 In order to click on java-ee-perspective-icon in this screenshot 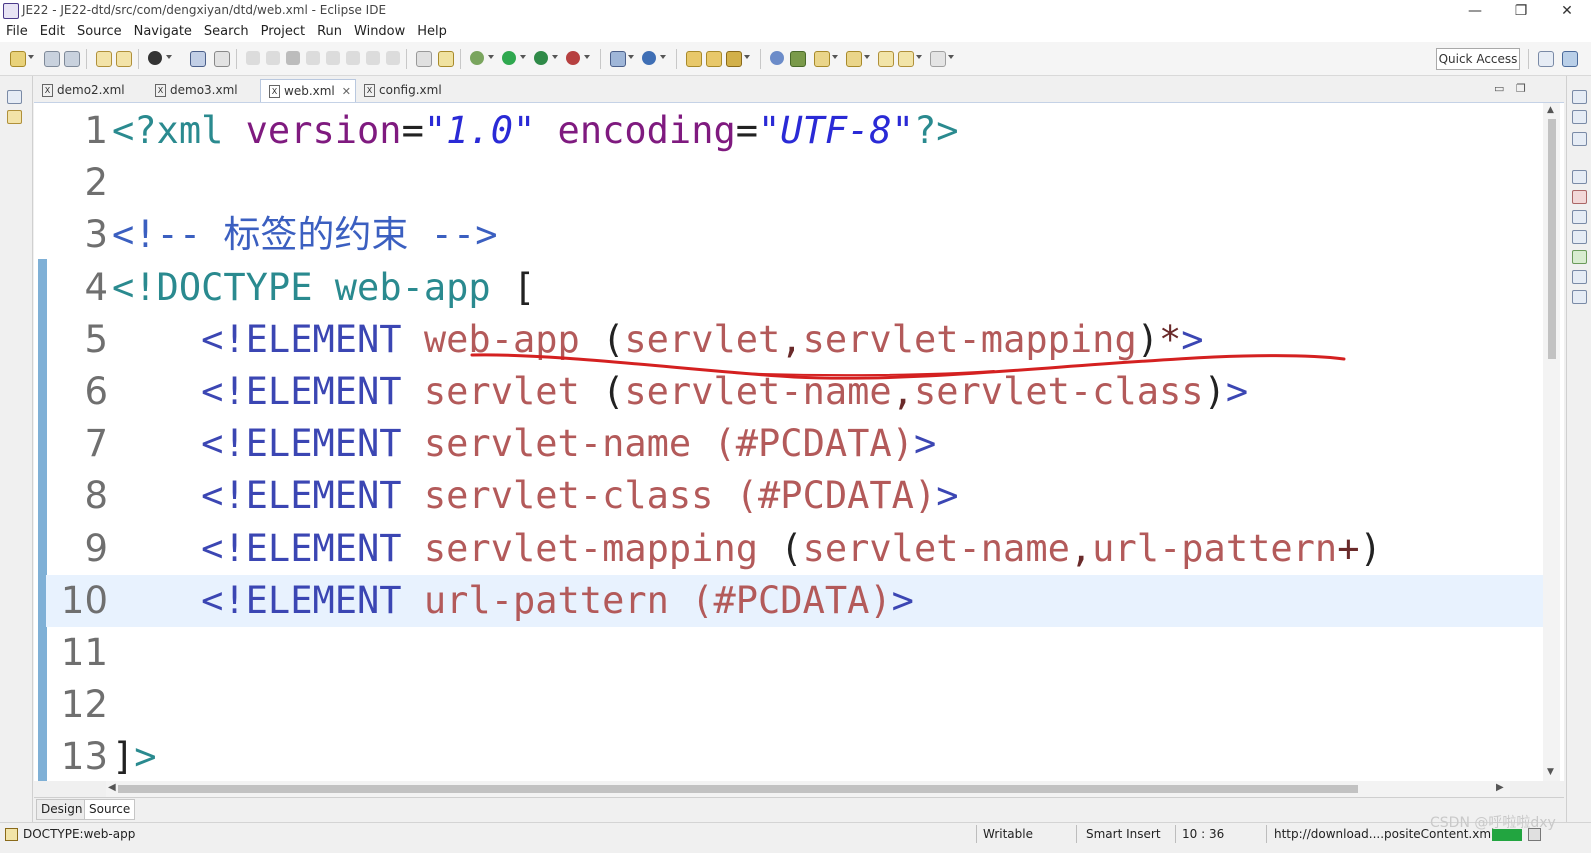, I will do `click(1570, 59)`.